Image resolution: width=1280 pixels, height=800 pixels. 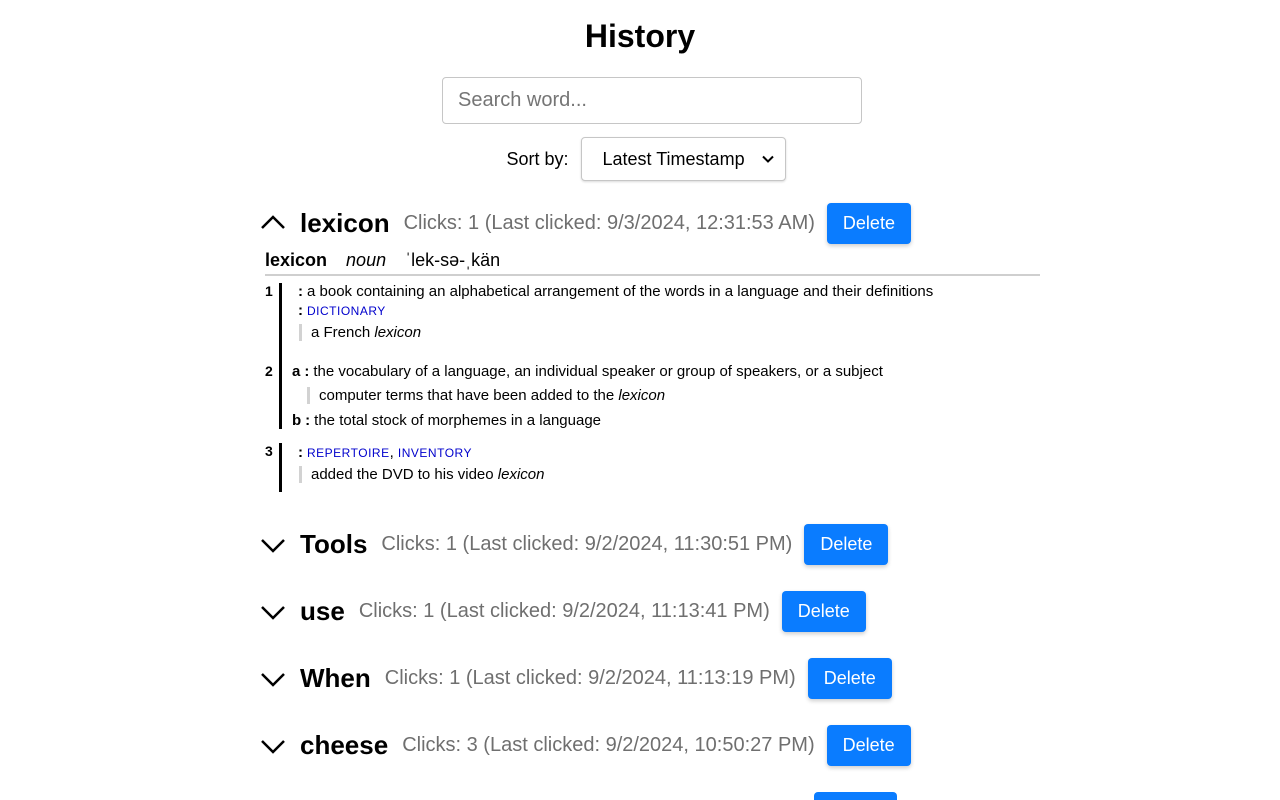 I want to click on definition-part-of-speech: noun, so click(x=366, y=260).